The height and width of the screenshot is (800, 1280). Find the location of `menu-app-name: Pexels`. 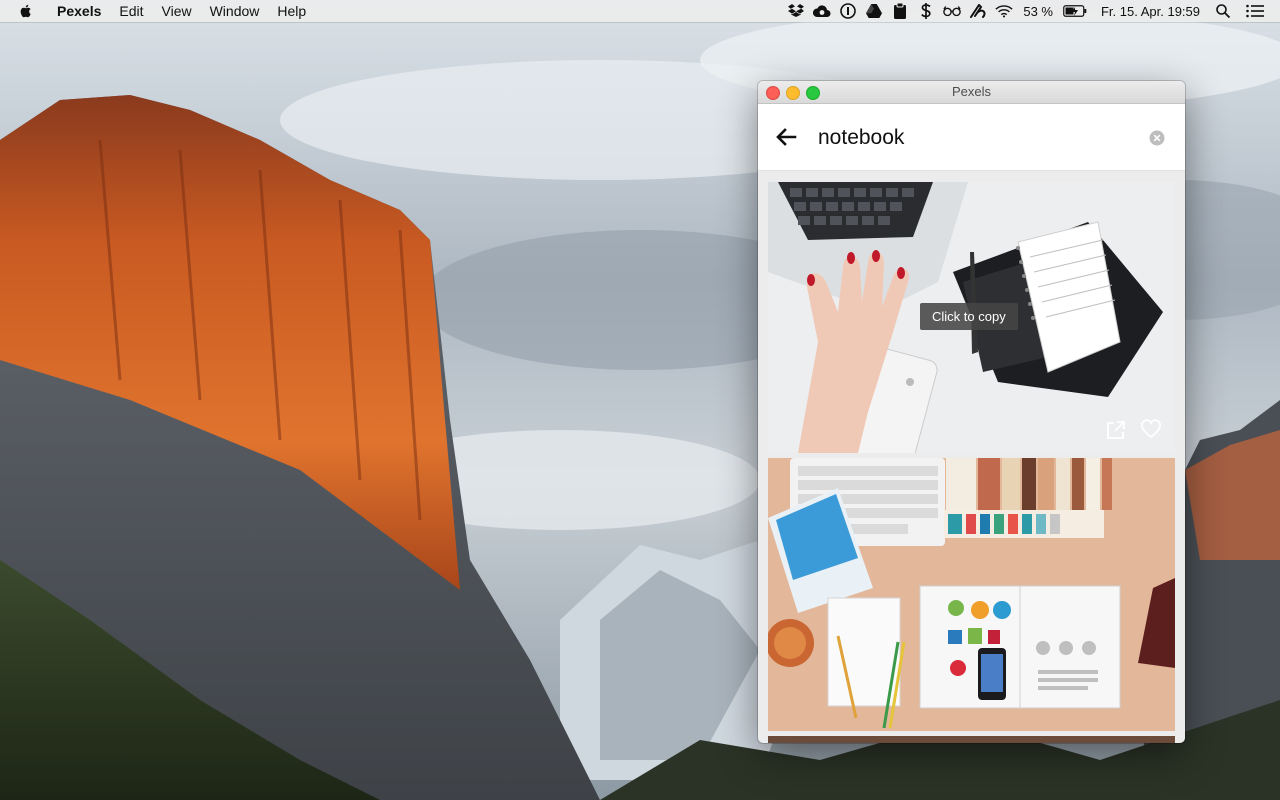

menu-app-name: Pexels is located at coordinates (79, 11).